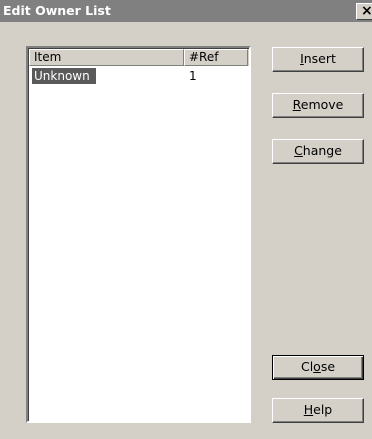  Describe the element at coordinates (57, 10) in the screenshot. I see `window-title: Edit Owner List` at that location.